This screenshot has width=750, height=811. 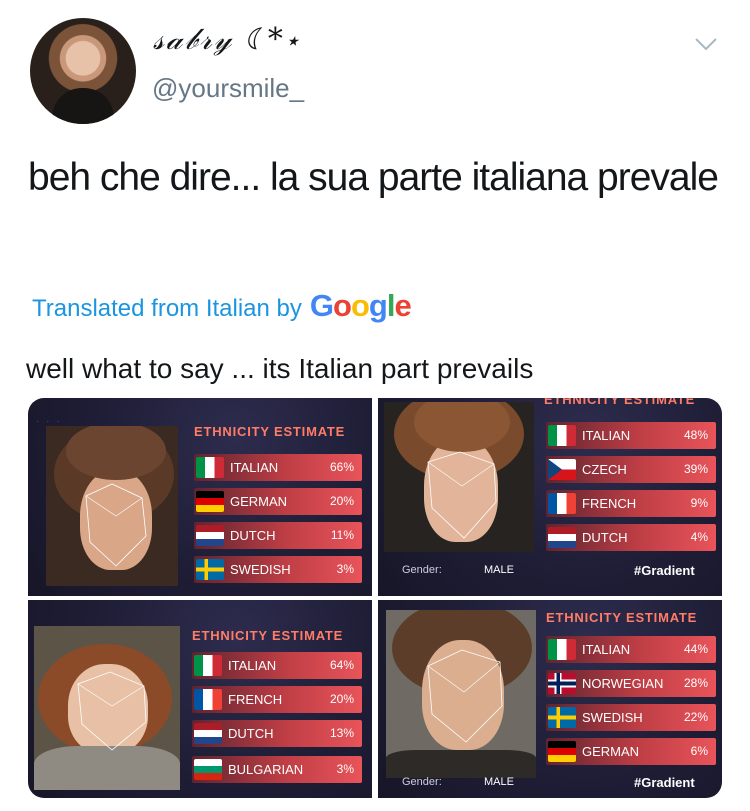 What do you see at coordinates (695, 717) in the screenshot?
I see `row-pct: 22%` at bounding box center [695, 717].